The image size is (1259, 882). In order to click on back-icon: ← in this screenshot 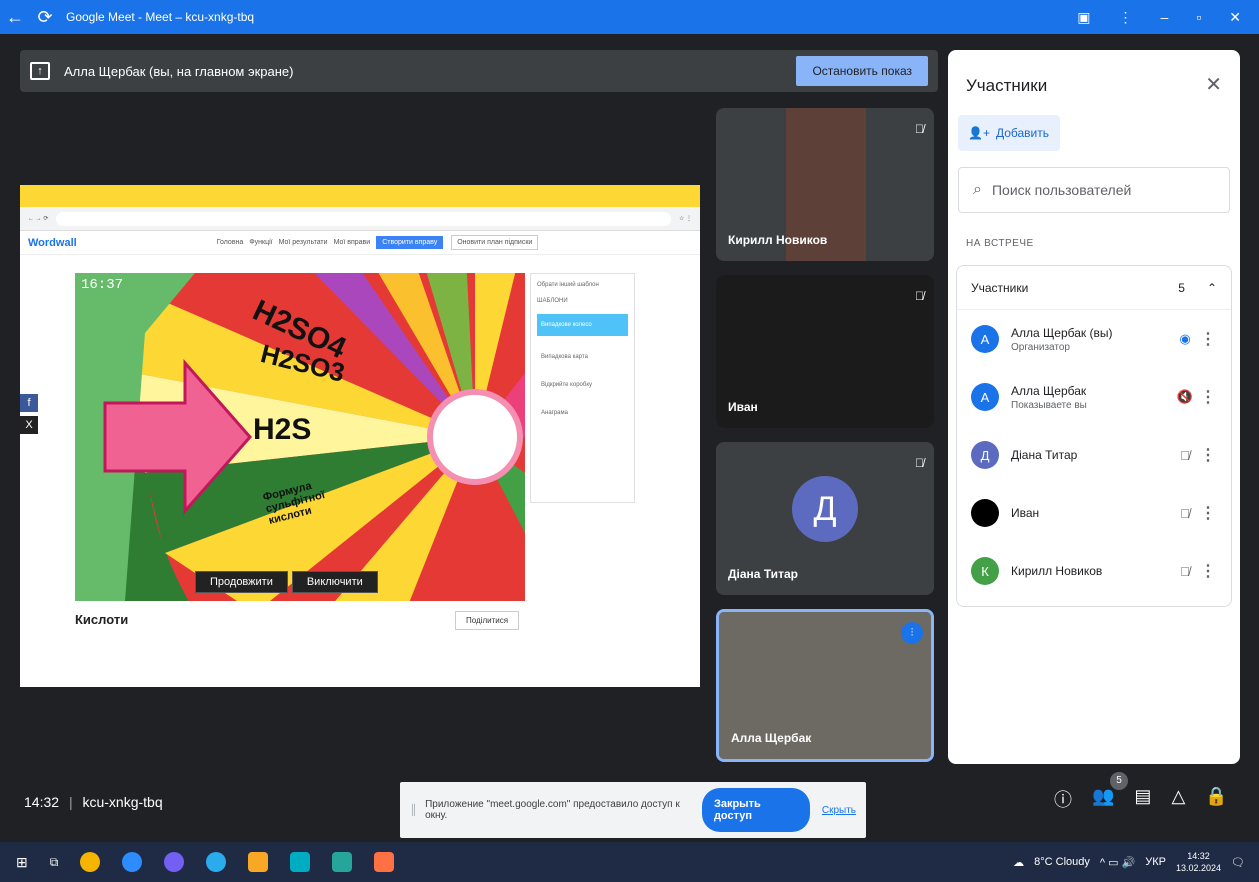, I will do `click(15, 17)`.